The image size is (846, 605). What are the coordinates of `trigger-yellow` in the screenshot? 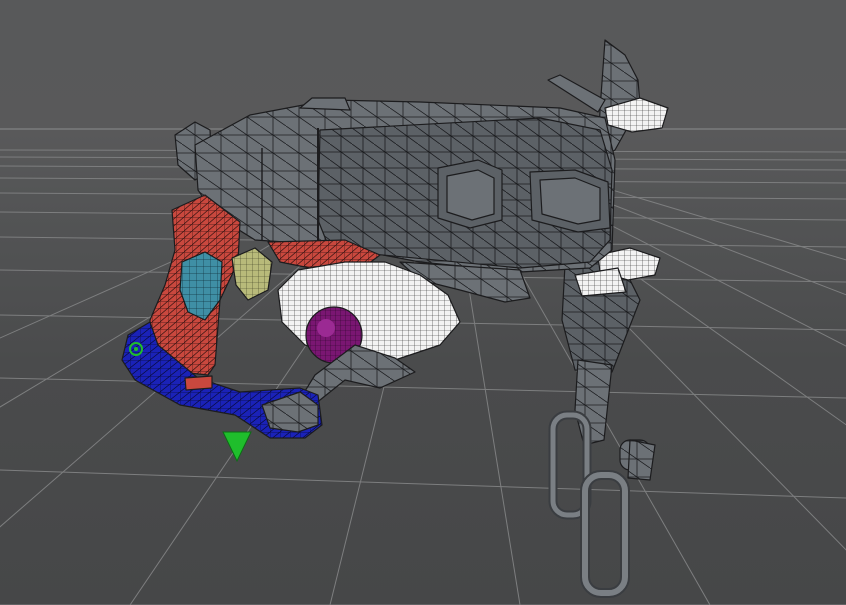 It's located at (252, 274).